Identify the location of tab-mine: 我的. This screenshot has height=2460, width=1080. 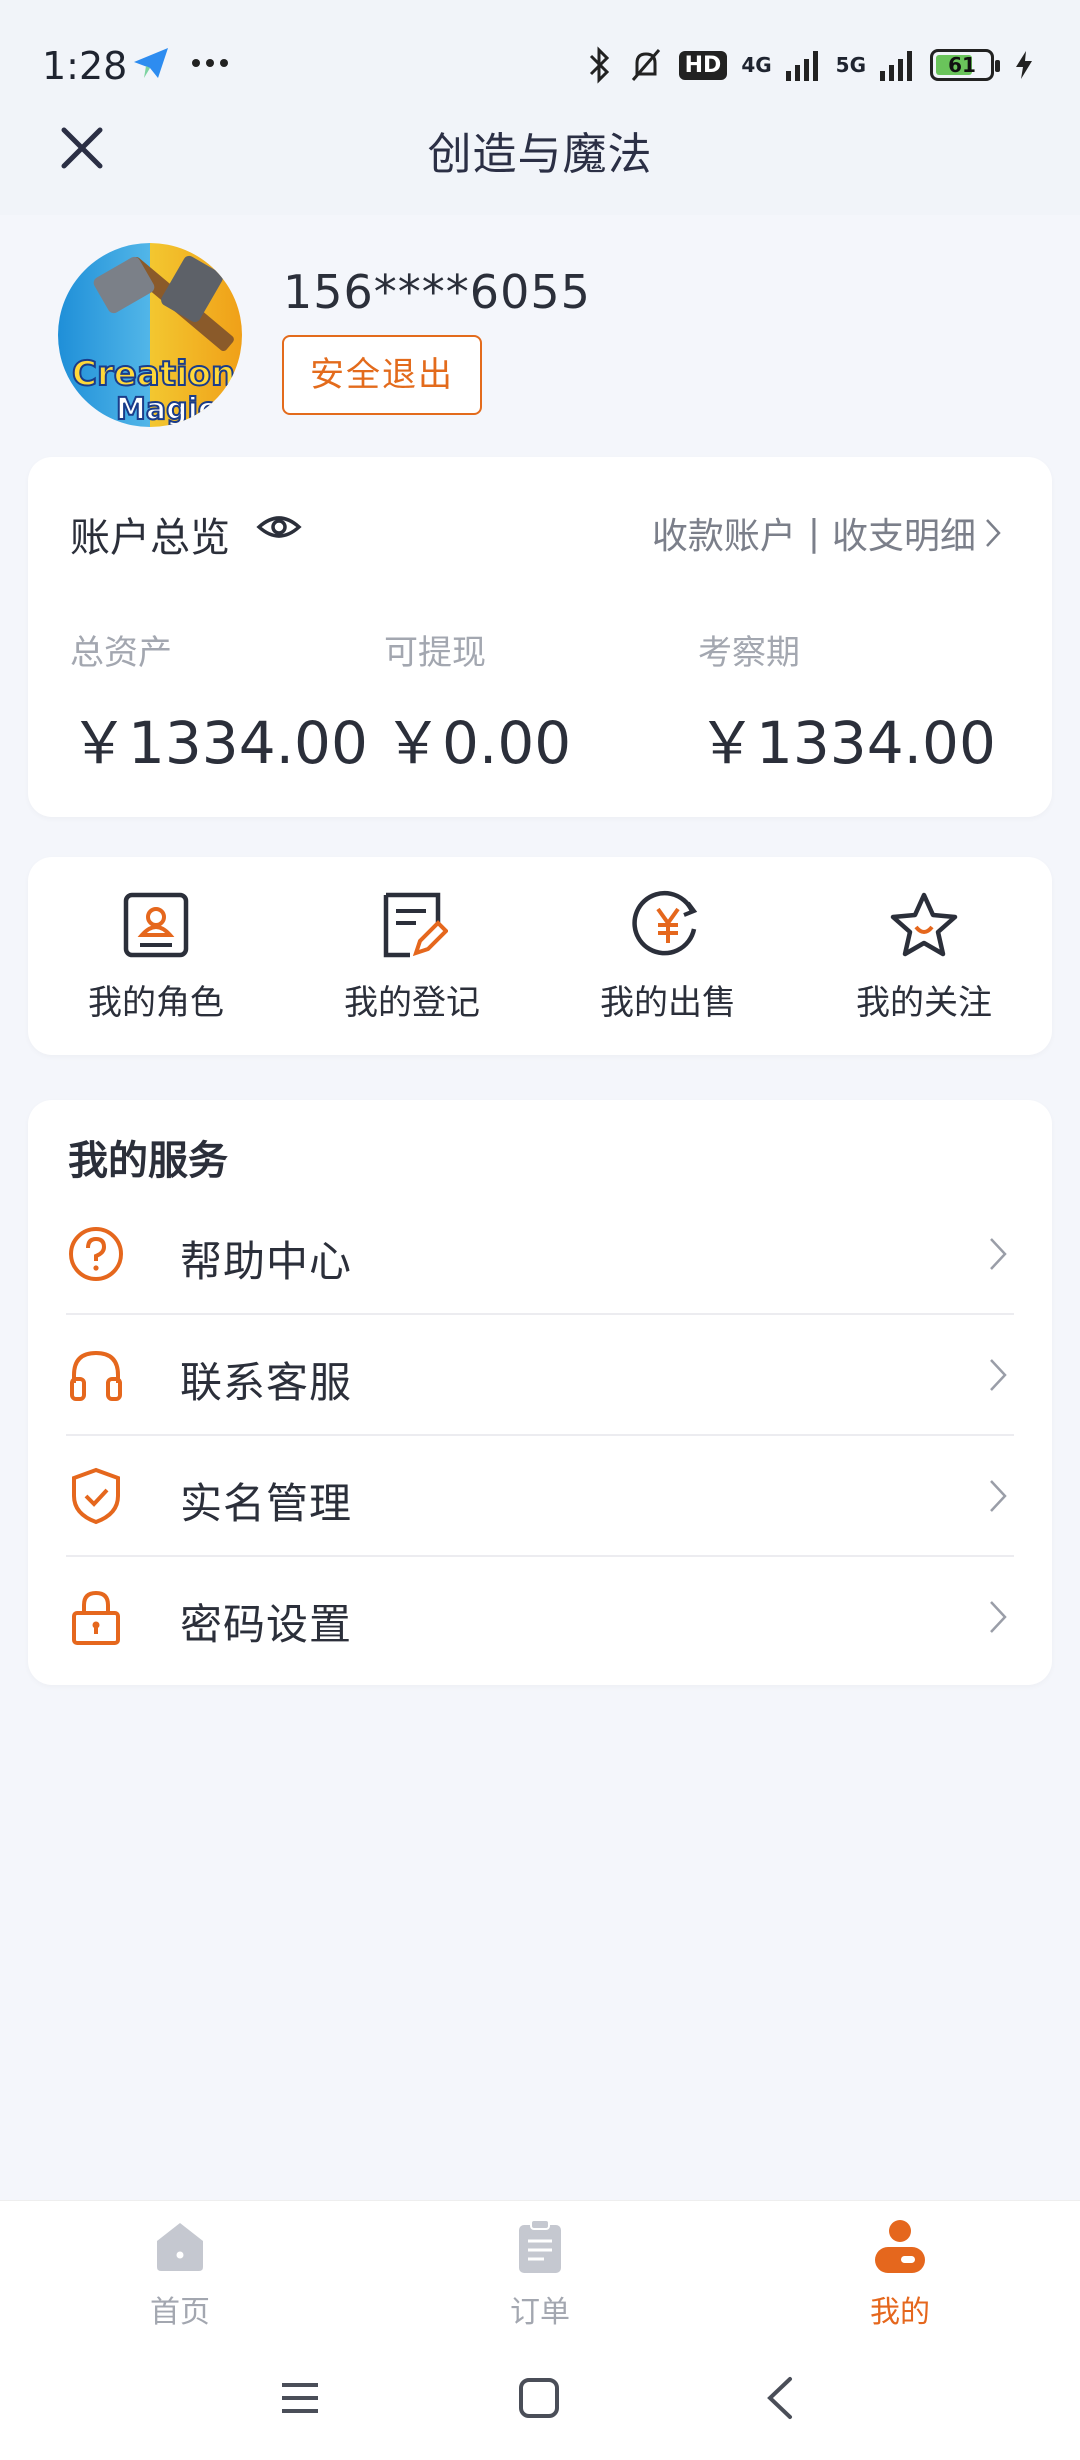
(900, 2274).